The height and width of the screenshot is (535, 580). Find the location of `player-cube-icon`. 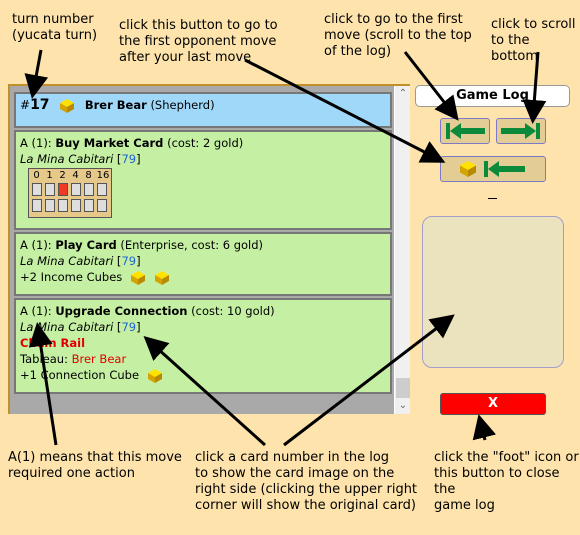

player-cube-icon is located at coordinates (67, 105).